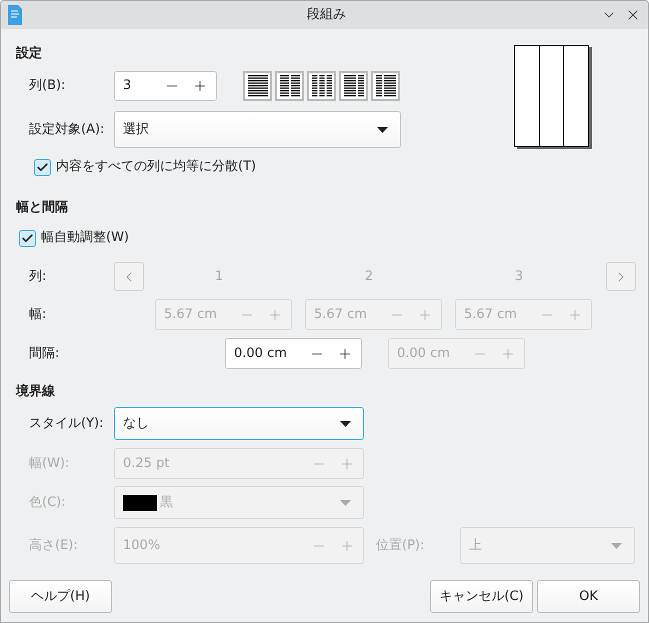 The image size is (649, 623). I want to click on section-heading: 設定, so click(29, 54).